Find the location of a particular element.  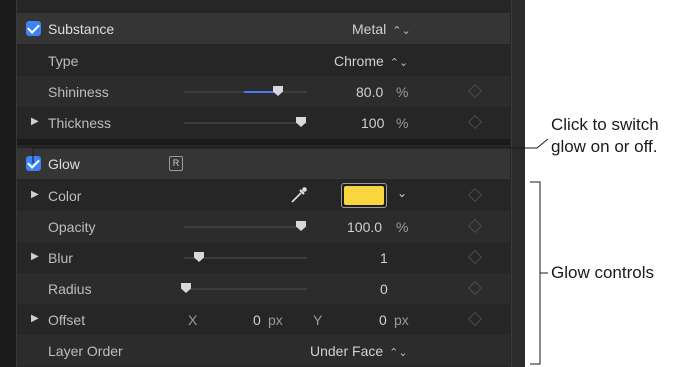

switch-callout: Click to switch glow on or off. is located at coordinates (605, 136).